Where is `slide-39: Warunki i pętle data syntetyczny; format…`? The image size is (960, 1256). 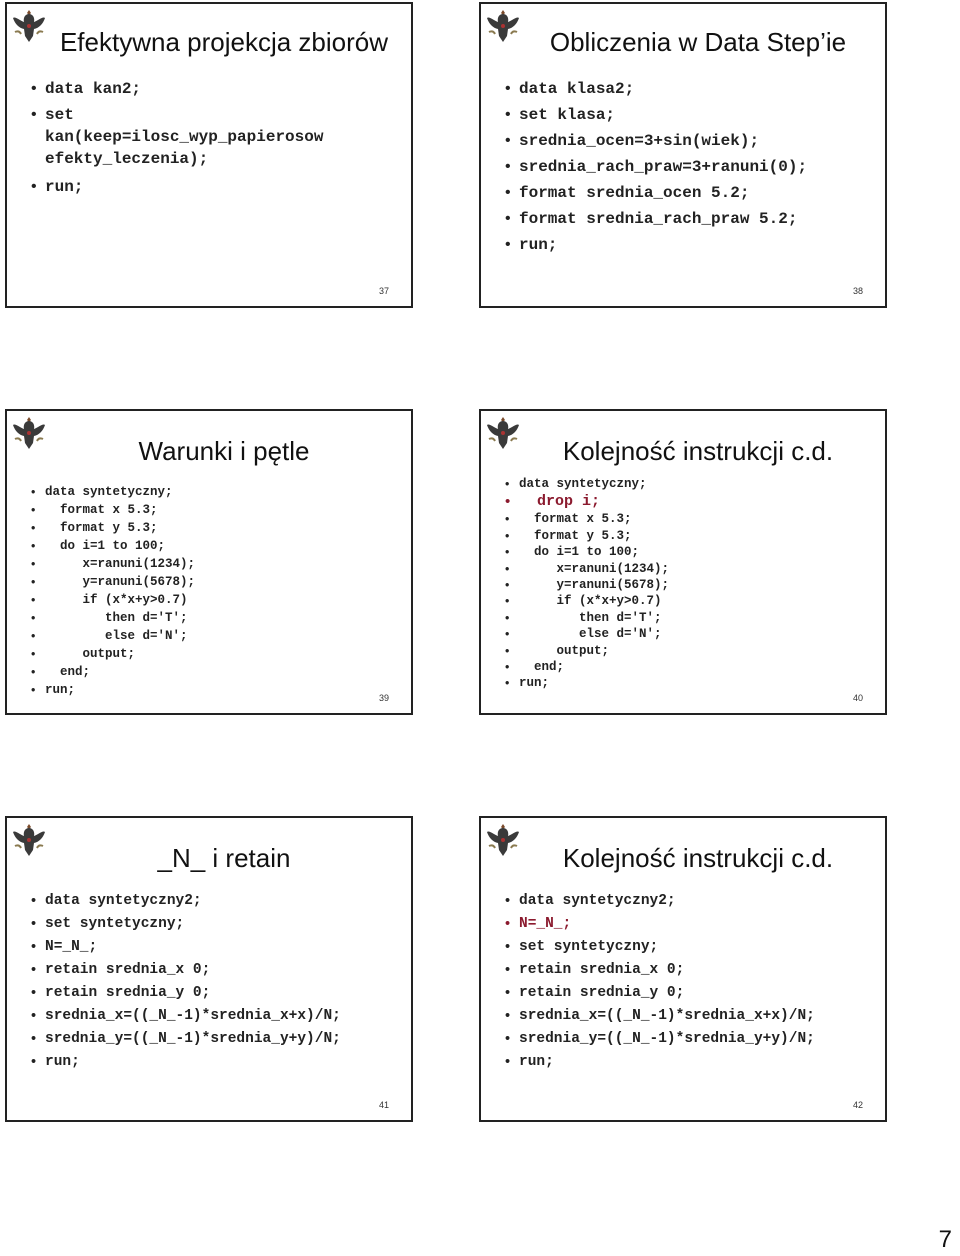 slide-39: Warunki i pętle data syntetyczny; format… is located at coordinates (209, 562).